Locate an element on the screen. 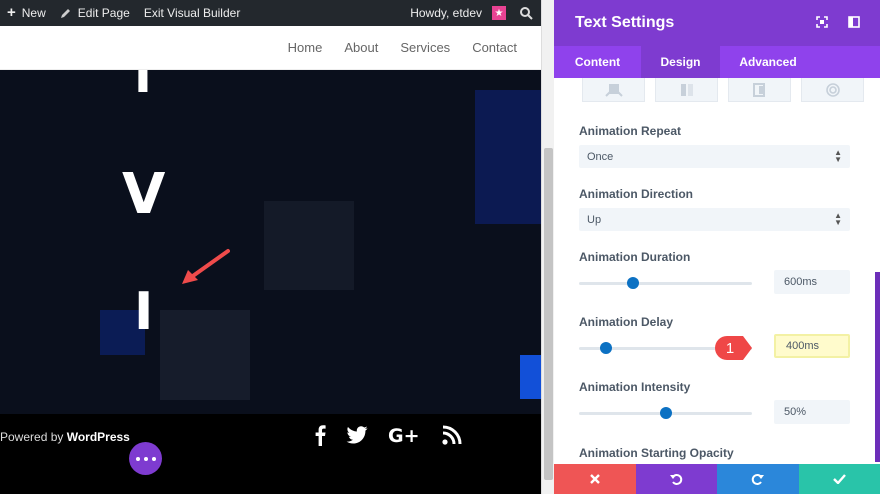 The image size is (880, 494). nav-item-home: Home is located at coordinates (305, 47).